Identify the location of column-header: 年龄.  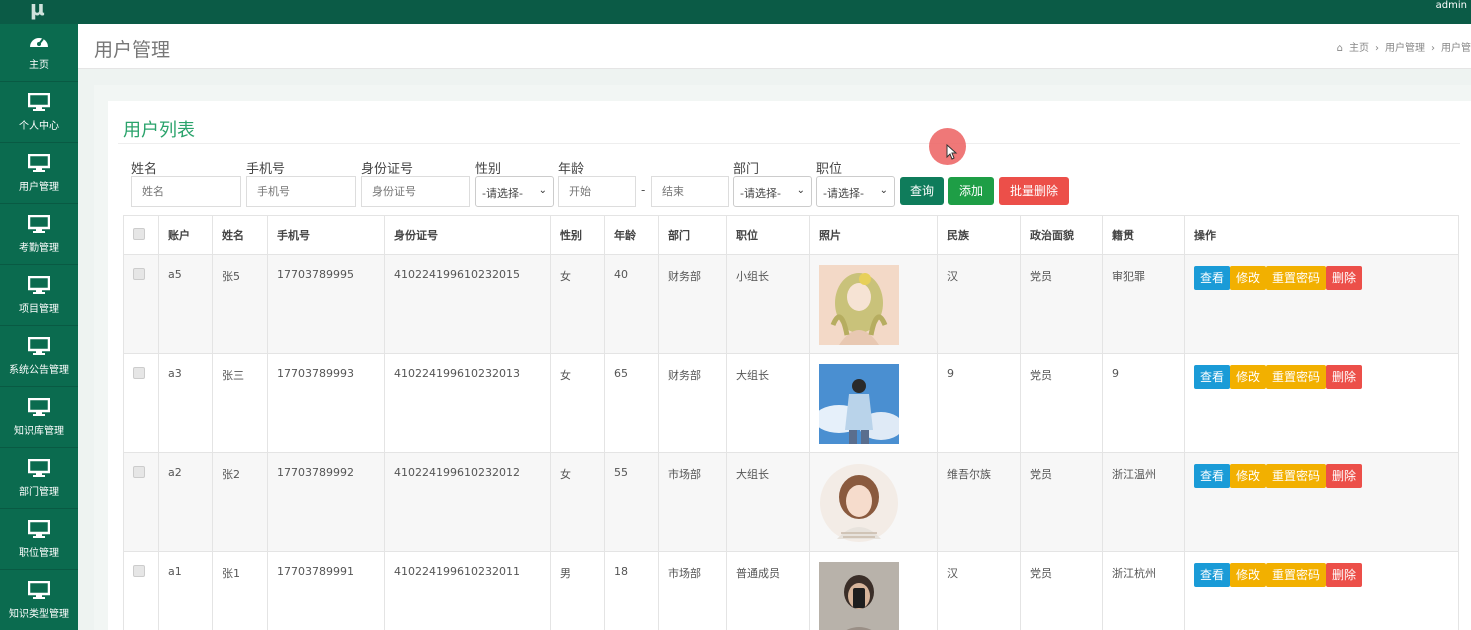
(631, 235).